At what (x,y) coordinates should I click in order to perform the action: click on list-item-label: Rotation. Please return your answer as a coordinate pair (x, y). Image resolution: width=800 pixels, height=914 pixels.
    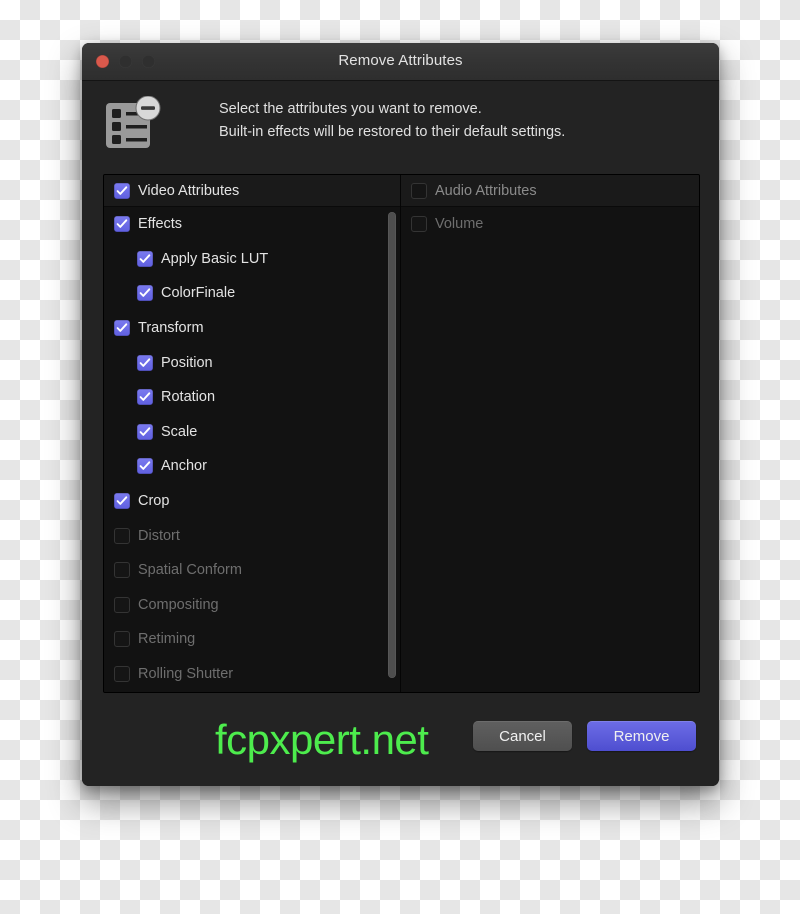
    Looking at the image, I should click on (188, 397).